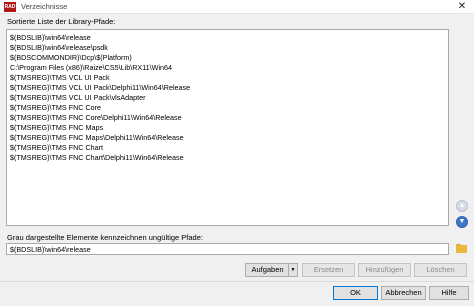  What do you see at coordinates (71, 58) in the screenshot?
I see `list-item: $(BDSCOMMONDIR)\Dcp\$(Platform)` at bounding box center [71, 58].